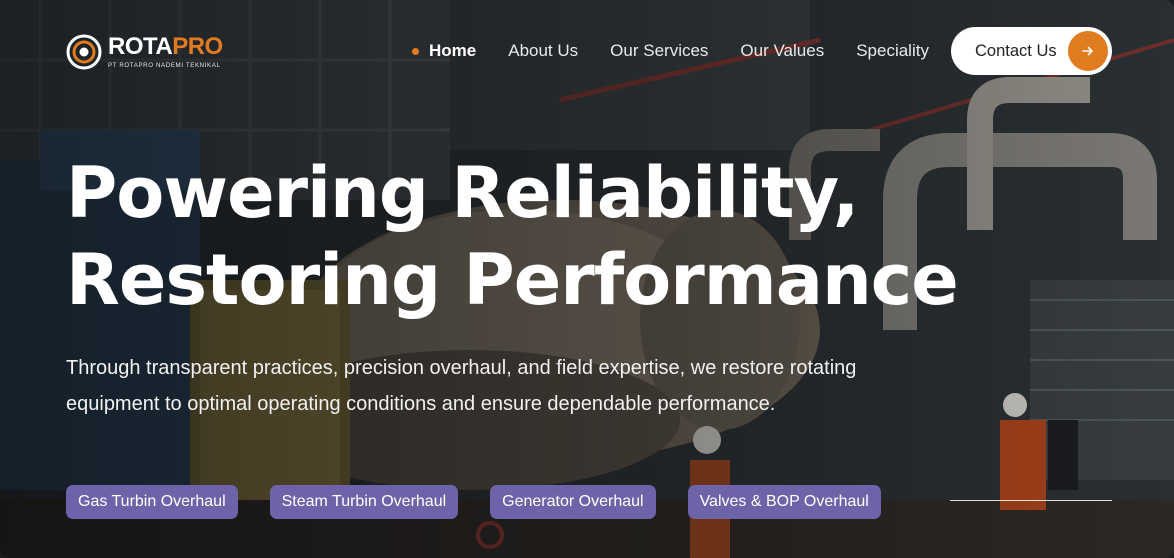  What do you see at coordinates (1088, 51) in the screenshot?
I see `arrow-right-icon` at bounding box center [1088, 51].